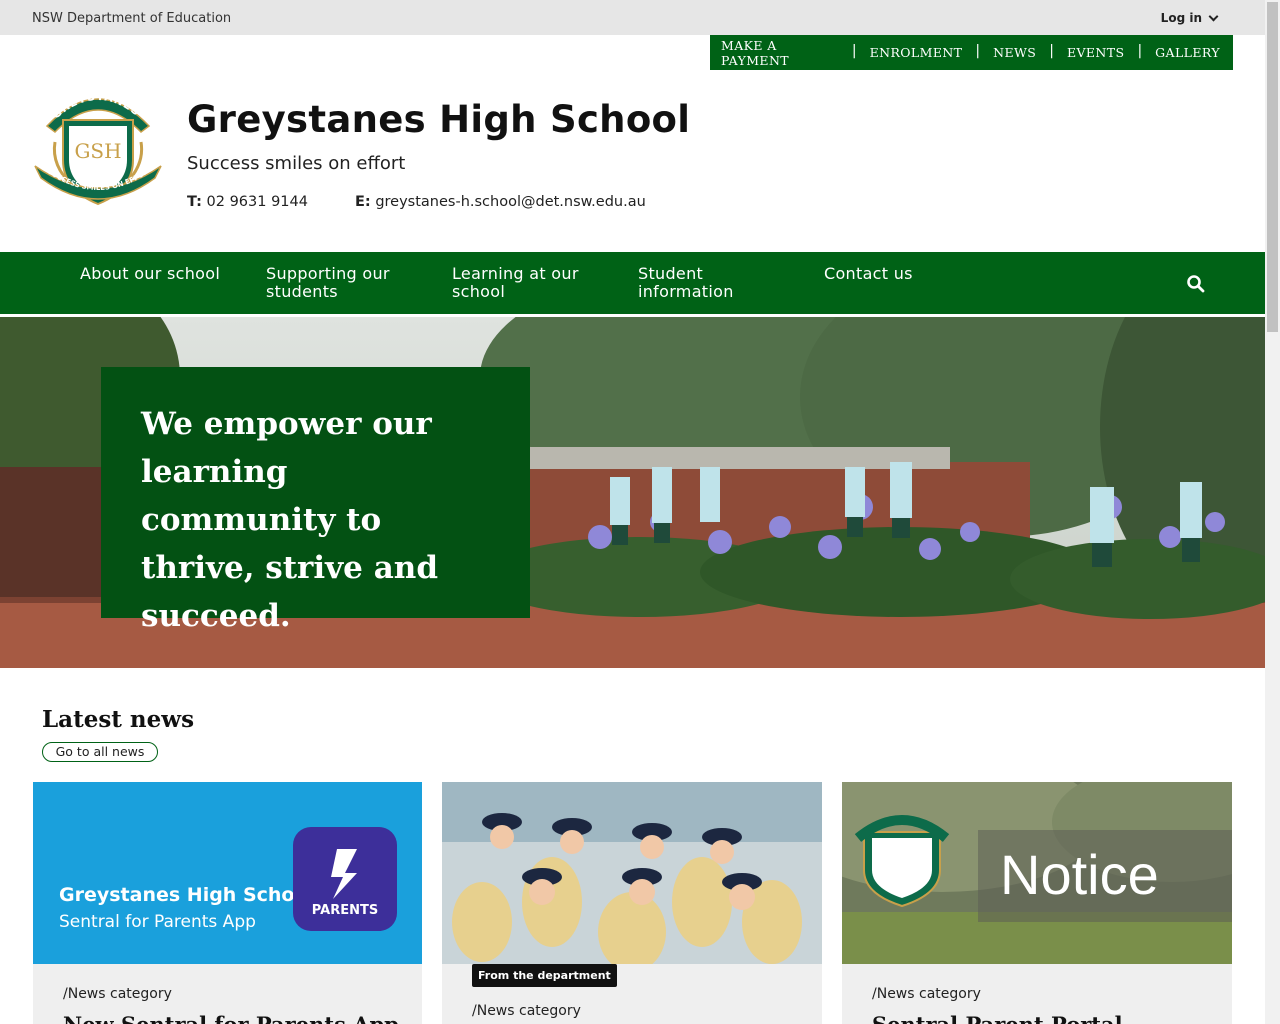 The image size is (1280, 1024). What do you see at coordinates (157, 922) in the screenshot?
I see `card-image-subtitle: Sentral for Parents App` at bounding box center [157, 922].